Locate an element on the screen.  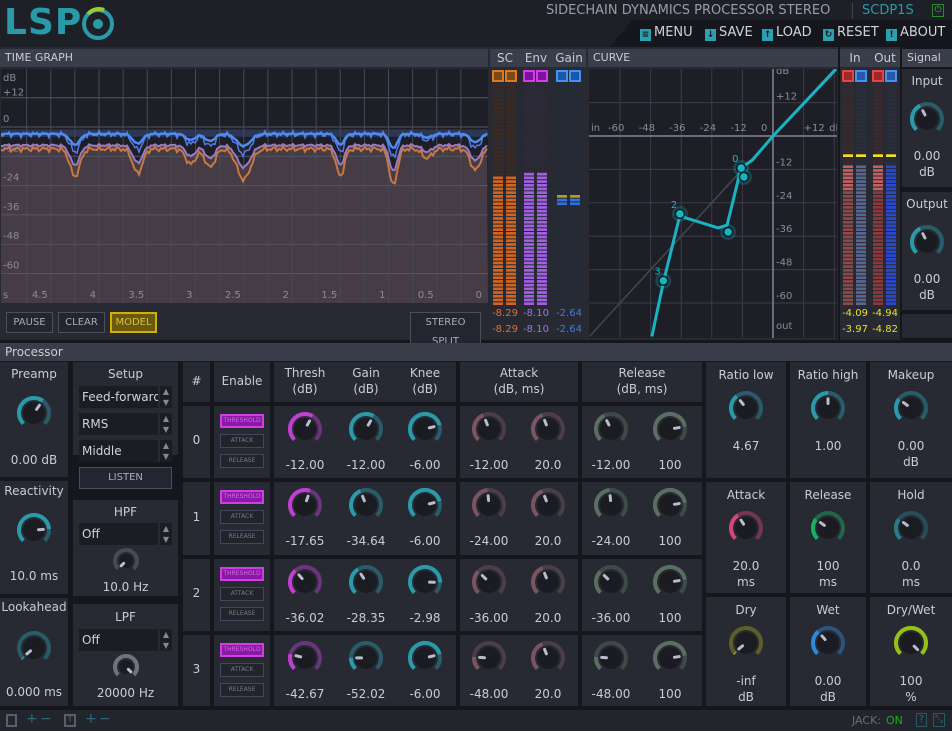
in-channel-1-toggle is located at coordinates (861, 76).